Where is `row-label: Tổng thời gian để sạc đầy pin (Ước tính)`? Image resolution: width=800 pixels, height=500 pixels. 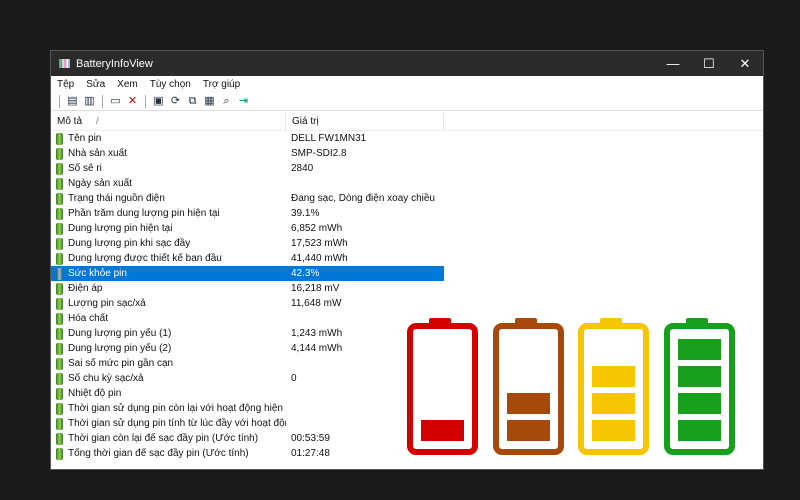 row-label: Tổng thời gian để sạc đầy pin (Ước tính) is located at coordinates (158, 453).